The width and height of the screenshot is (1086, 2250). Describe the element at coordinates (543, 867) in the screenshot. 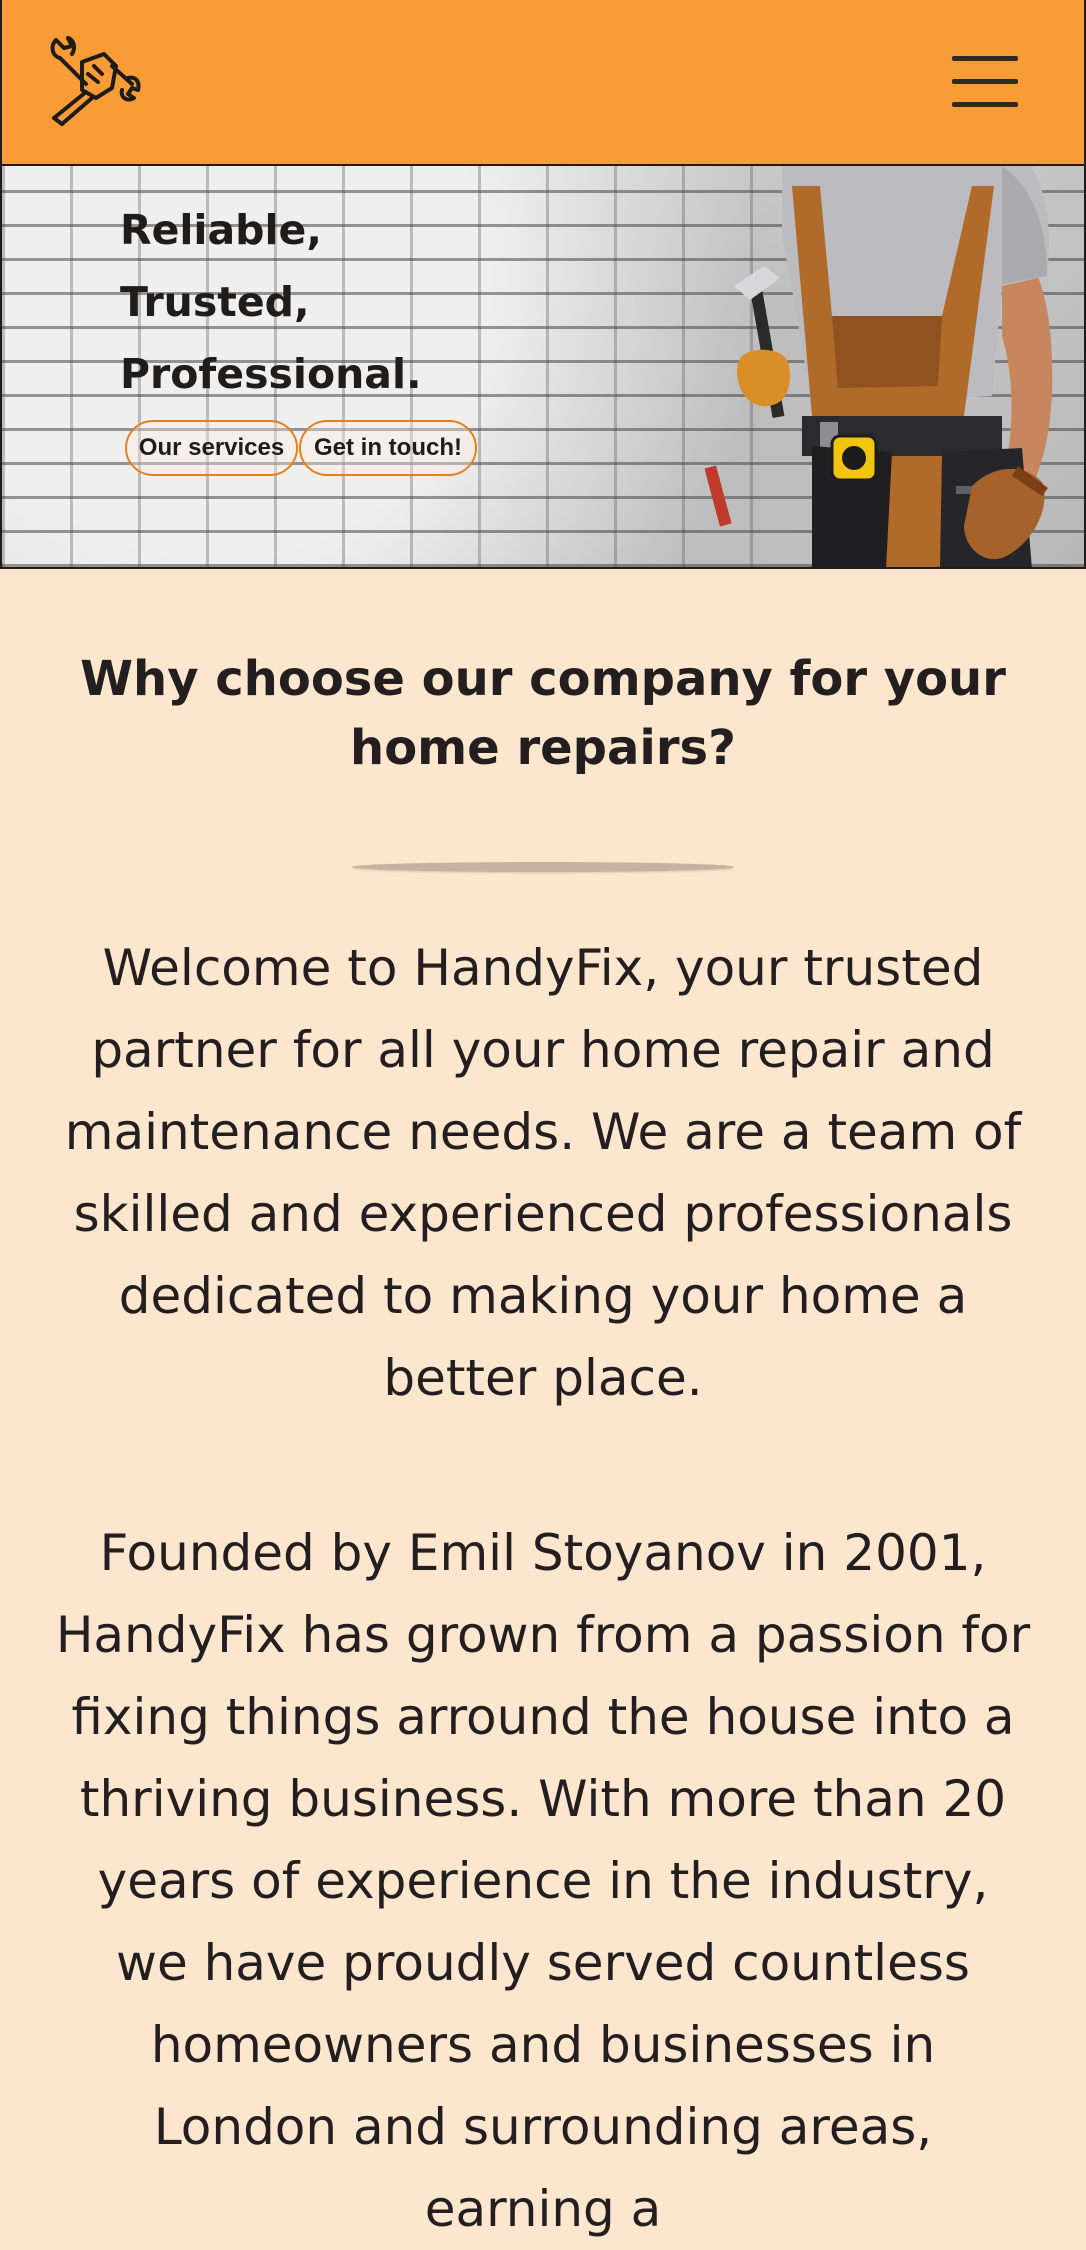

I see `section-divider` at that location.